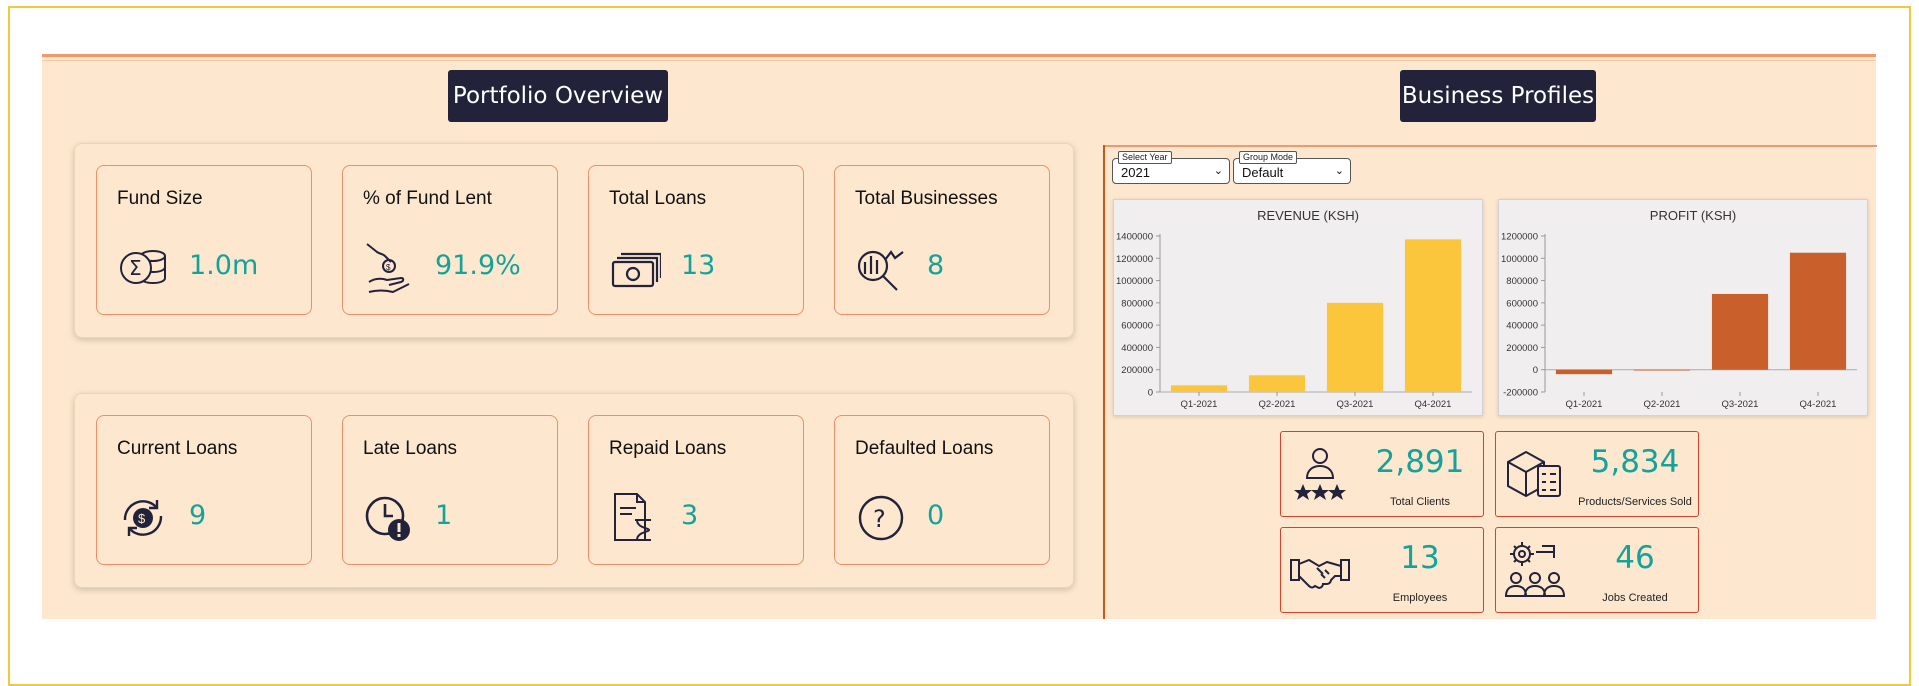 This screenshot has width=1919, height=686. Describe the element at coordinates (1498, 96) in the screenshot. I see `business-profiles-title: Business Profiles` at that location.